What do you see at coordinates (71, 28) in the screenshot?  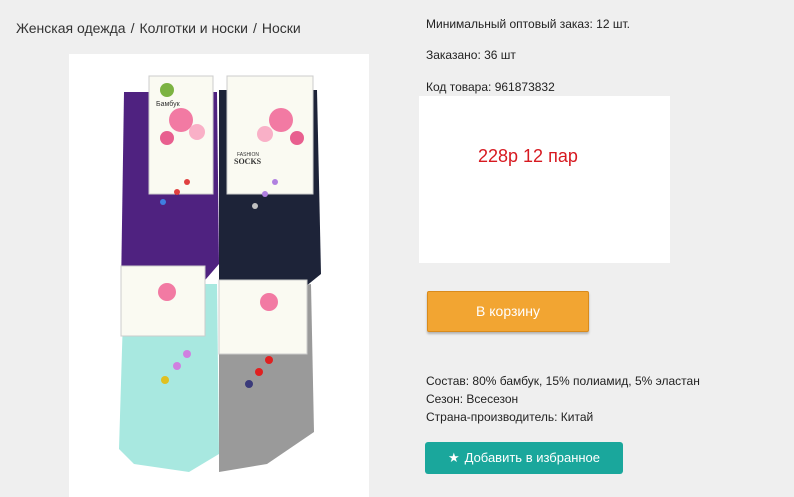 I see `breadcrumb-womens-clothing: Женская одежда` at bounding box center [71, 28].